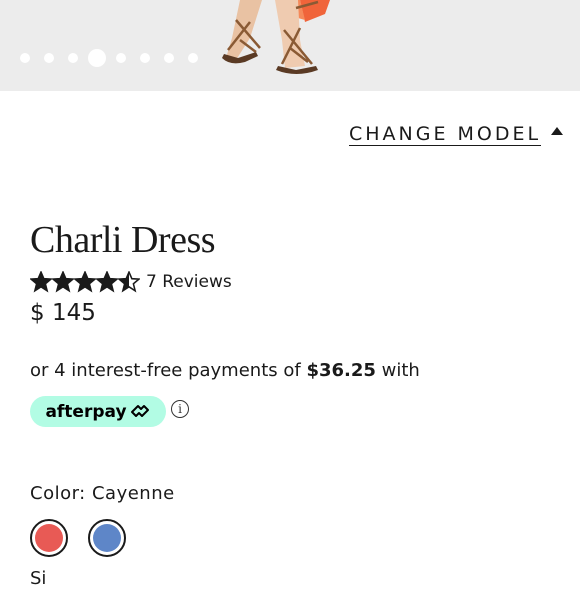 The image size is (580, 589). What do you see at coordinates (86, 411) in the screenshot?
I see `afterpay-badge-label: afterpay` at bounding box center [86, 411].